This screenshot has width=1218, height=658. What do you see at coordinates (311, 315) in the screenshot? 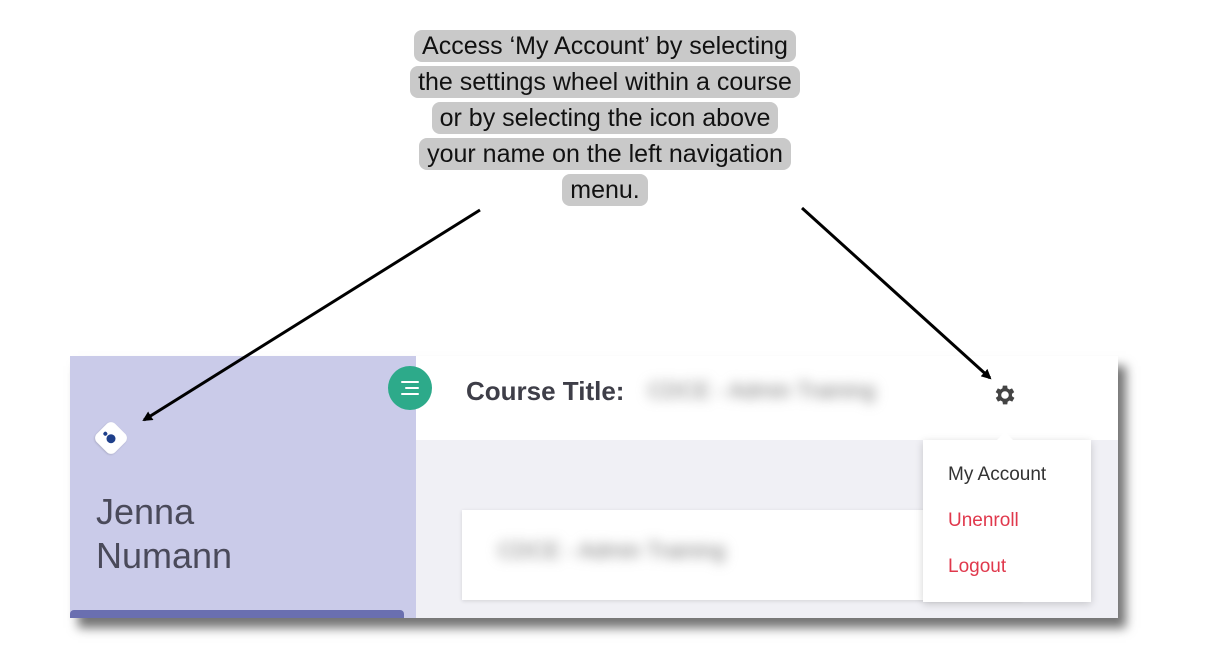
I see `arrow-to-avatar` at bounding box center [311, 315].